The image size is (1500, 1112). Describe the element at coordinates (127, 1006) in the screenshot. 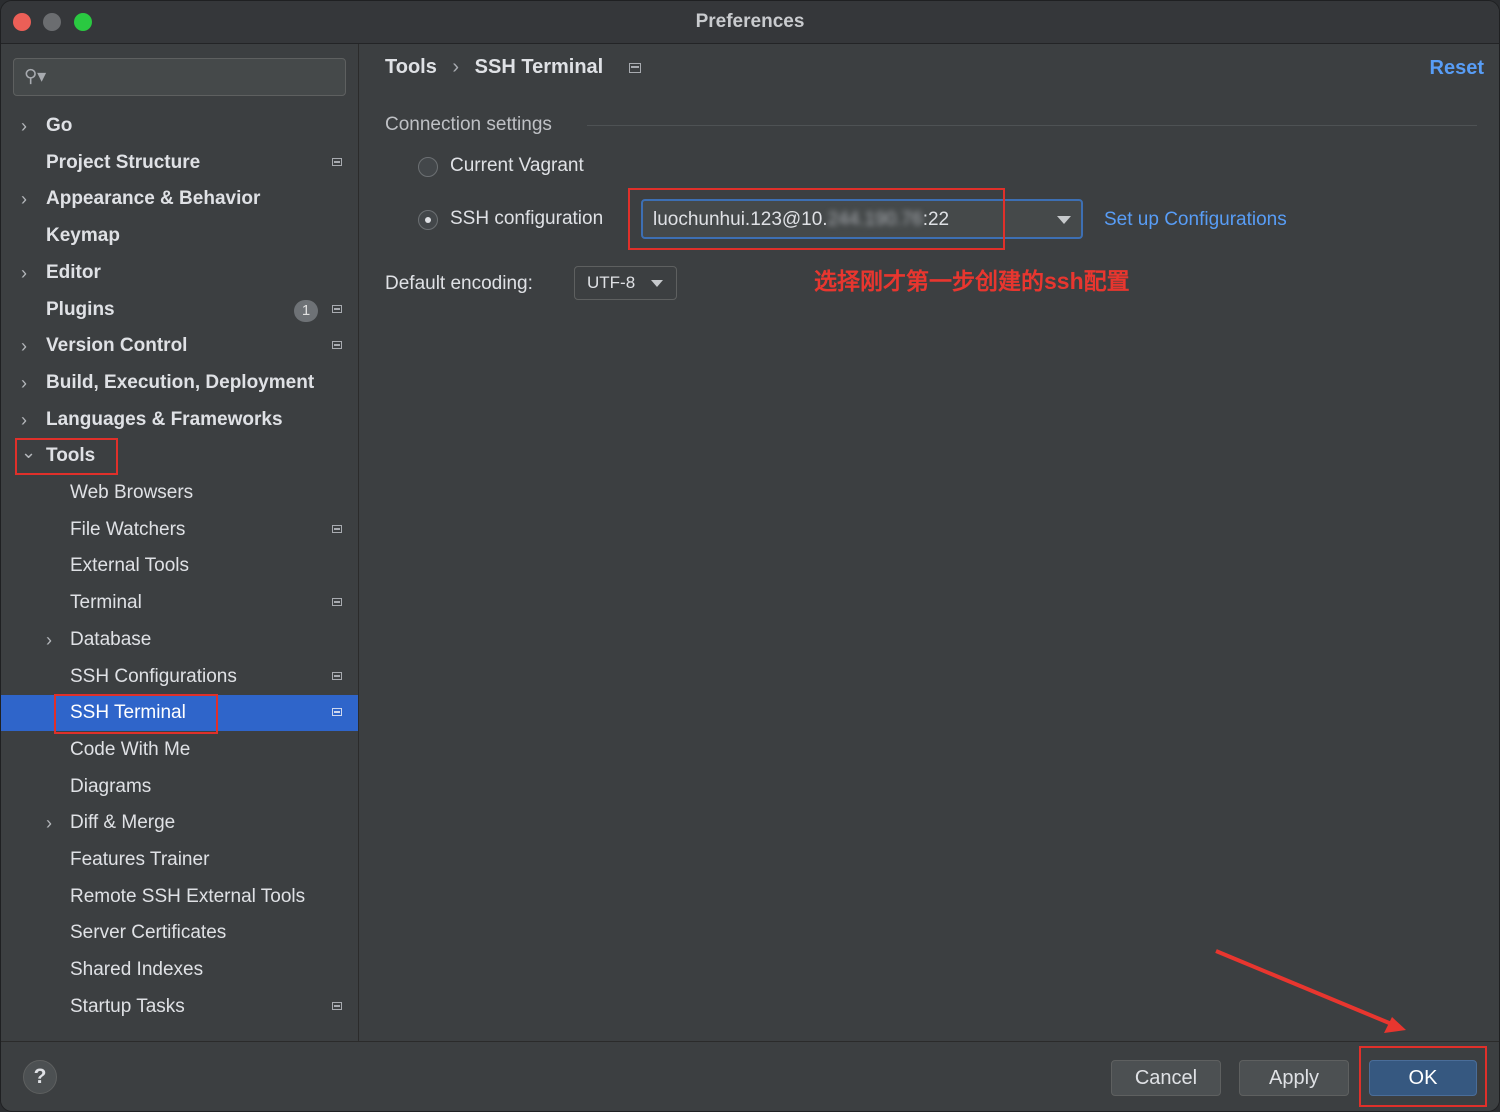

I see `sidebar-item-label: Startup Tasks` at that location.